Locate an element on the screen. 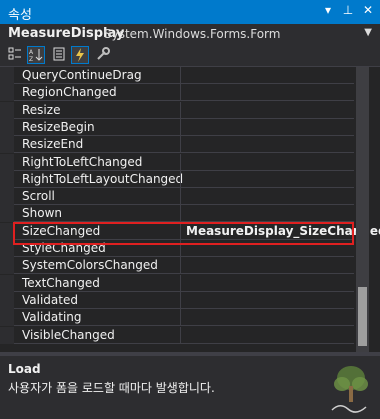 This screenshot has height=419, width=380. event-name: Validating is located at coordinates (52, 317).